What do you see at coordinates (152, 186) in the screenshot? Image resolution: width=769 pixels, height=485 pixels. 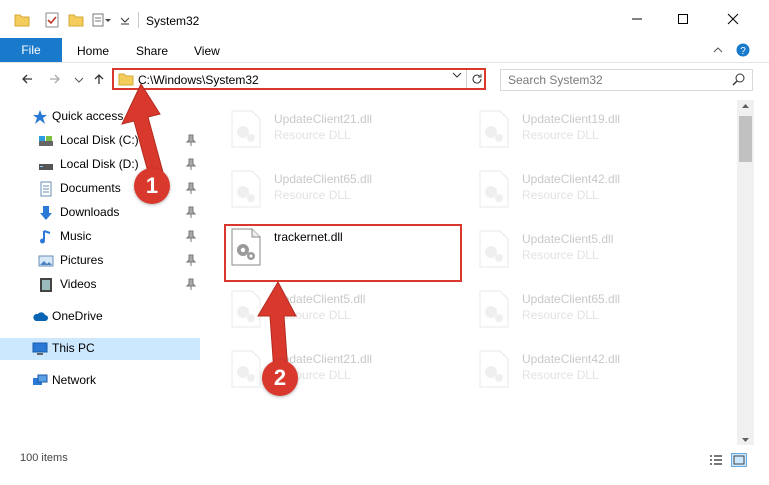 I see `step-badge-1: 1` at bounding box center [152, 186].